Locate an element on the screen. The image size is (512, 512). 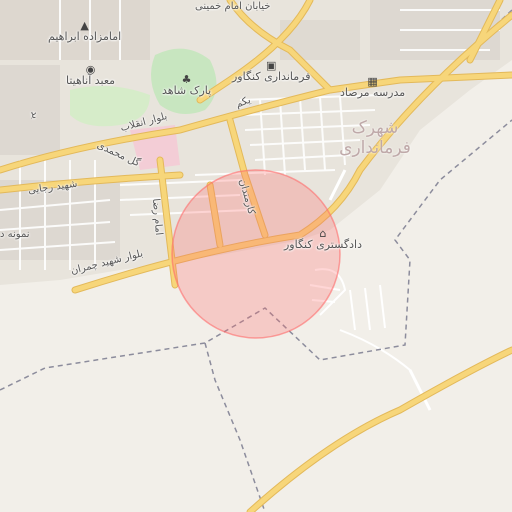
street-label-imam: خیابان امام خمینی is located at coordinates (233, 6).